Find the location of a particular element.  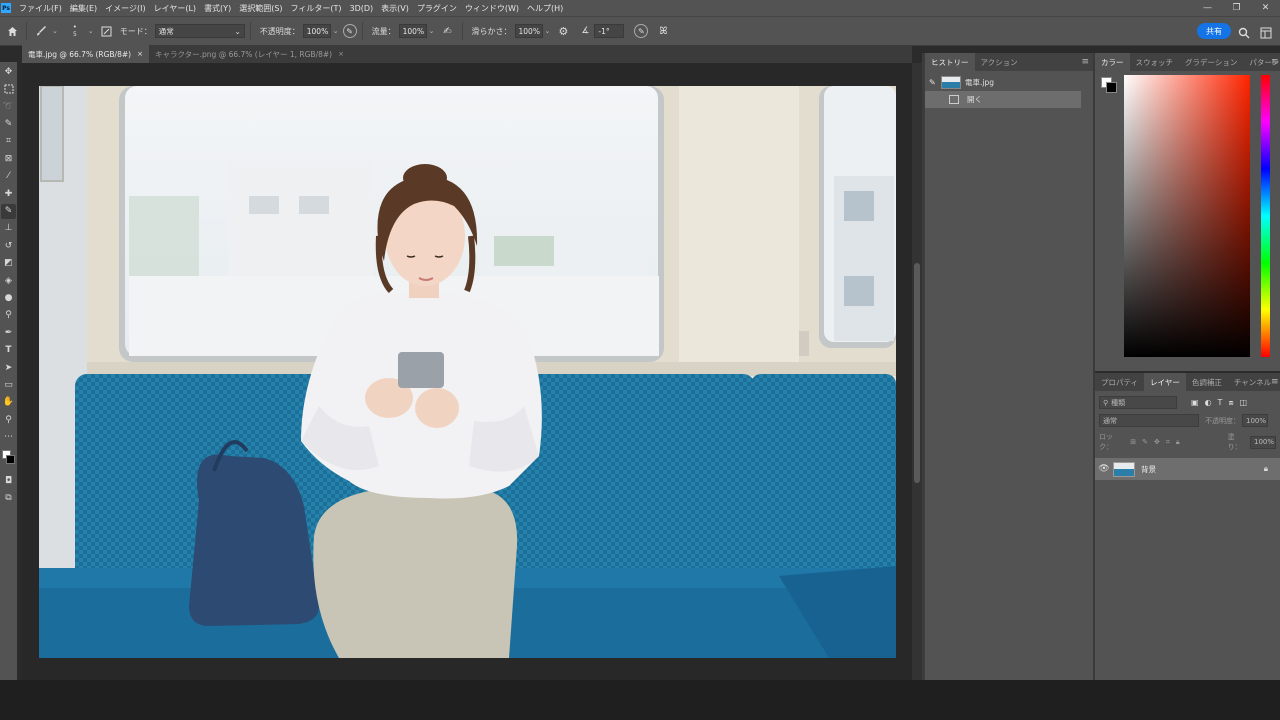

marquee-tool-icon is located at coordinates (8, 89).